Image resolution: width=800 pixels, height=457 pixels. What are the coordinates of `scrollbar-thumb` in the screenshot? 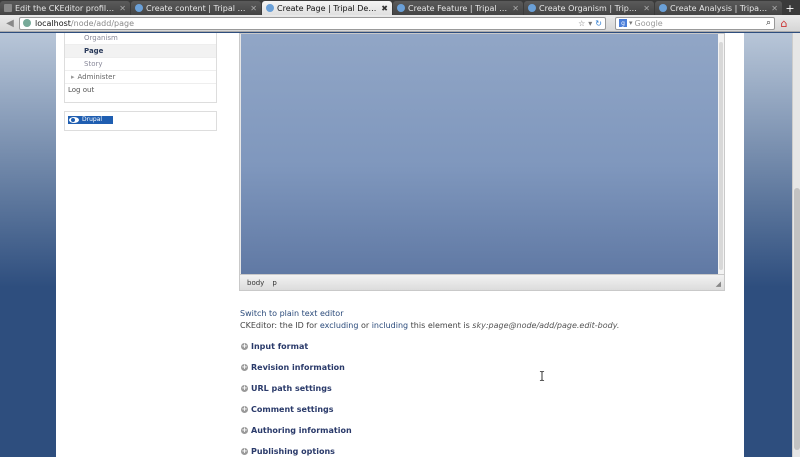 It's located at (797, 319).